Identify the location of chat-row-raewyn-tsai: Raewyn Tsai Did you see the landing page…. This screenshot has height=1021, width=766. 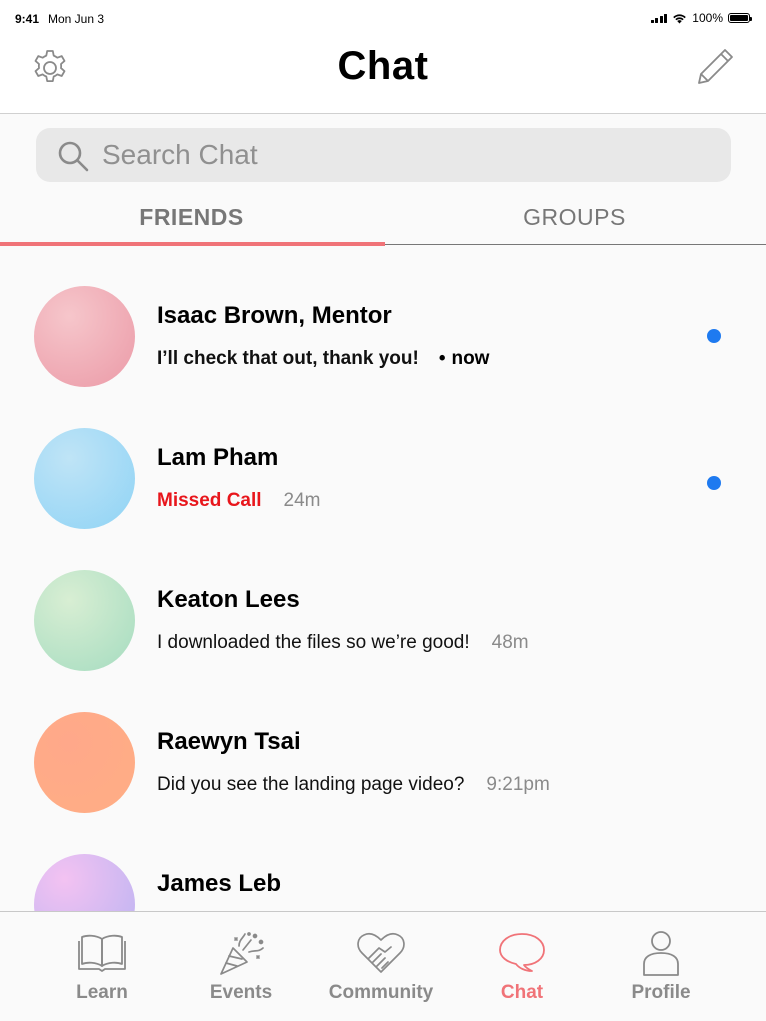
(383, 743).